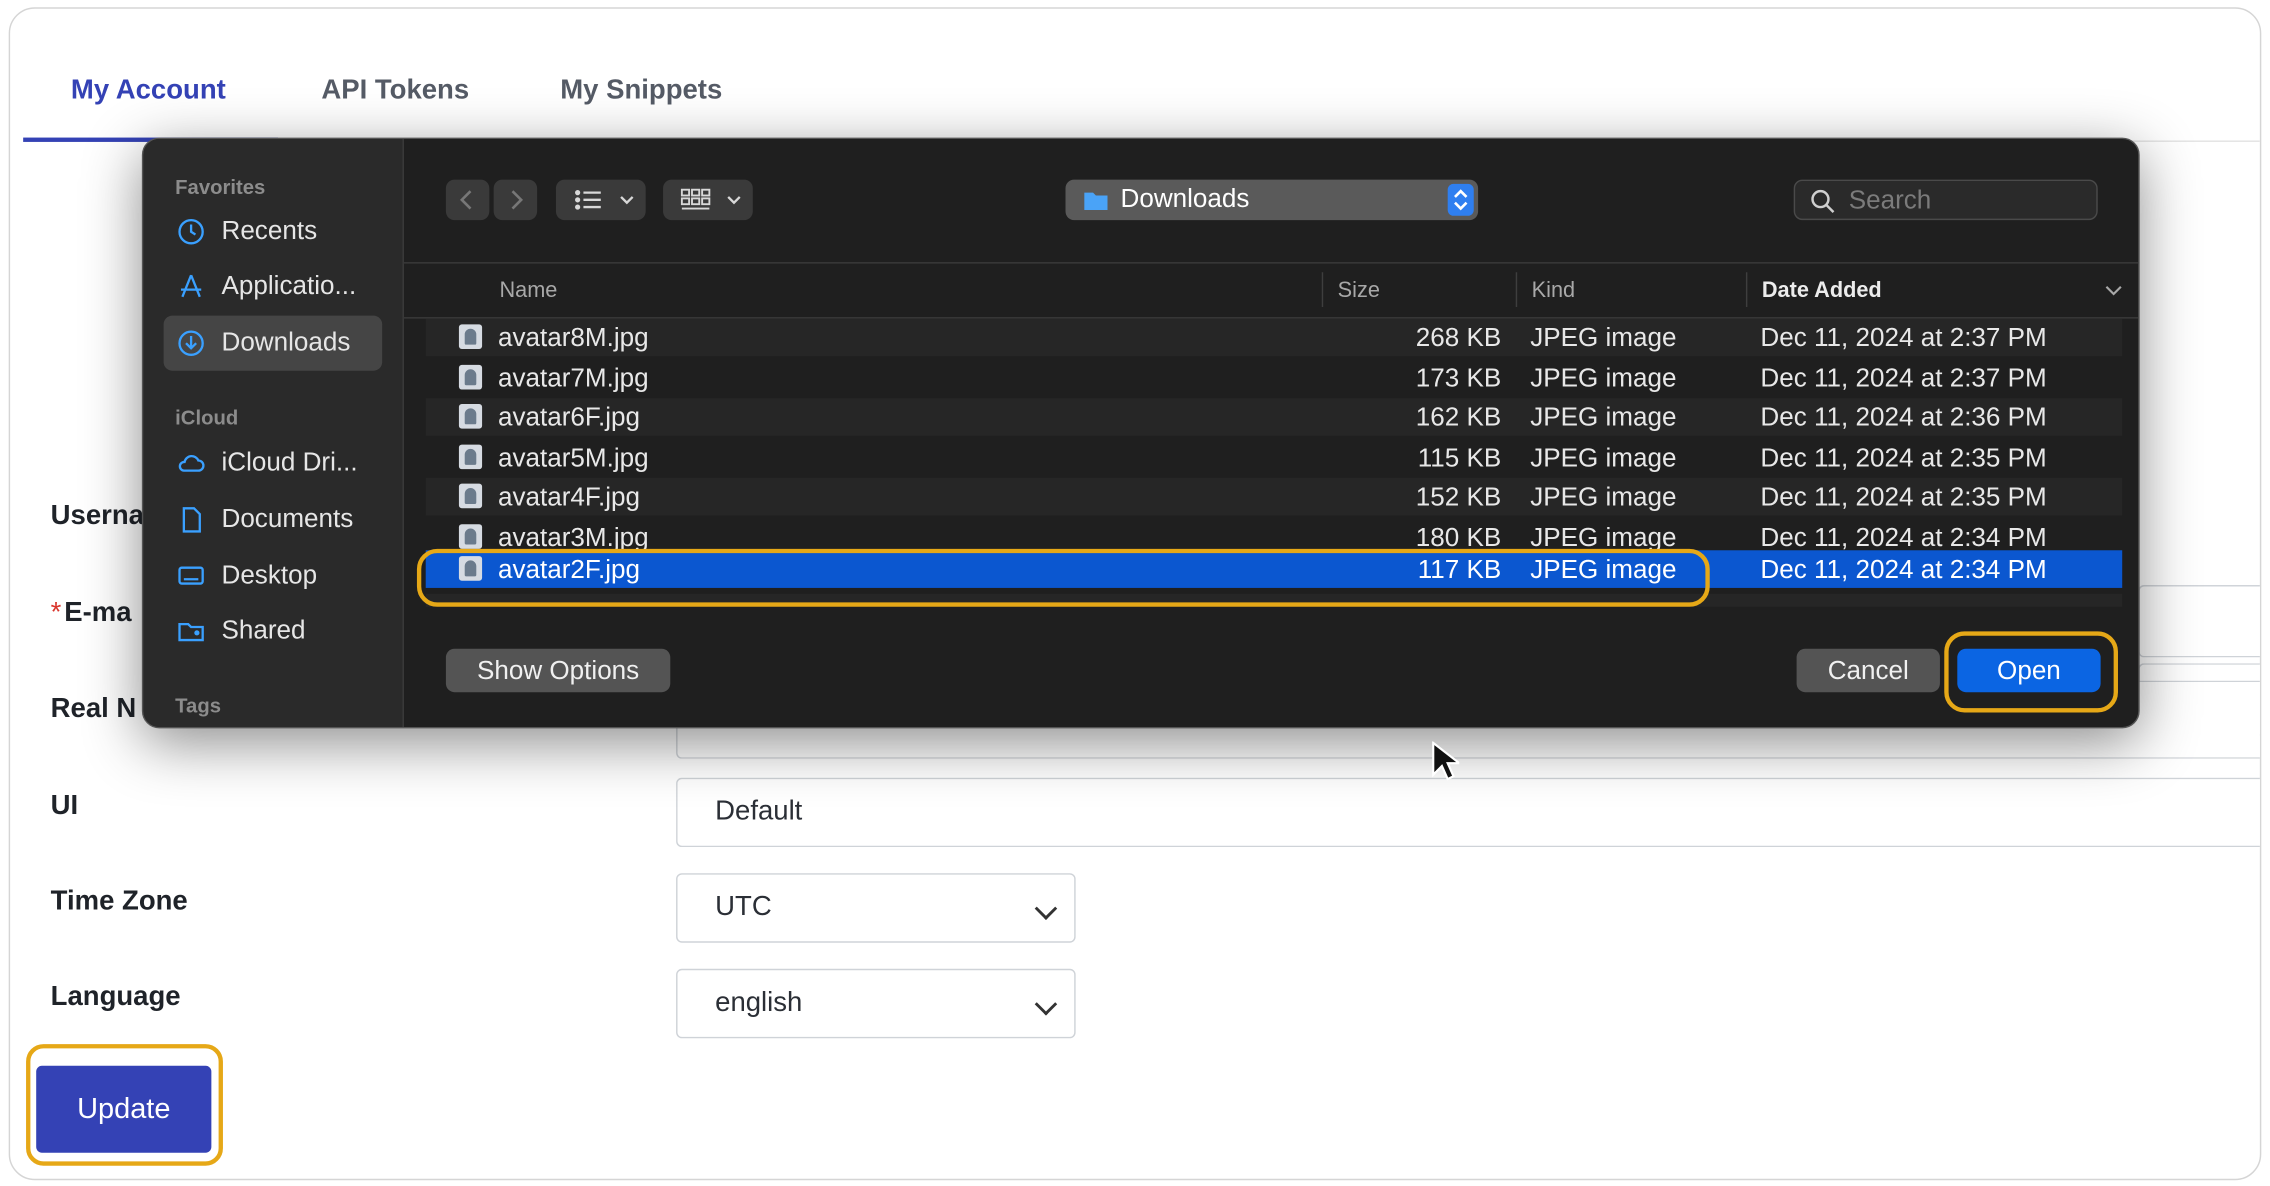  I want to click on show-options-button: Show Options, so click(558, 670).